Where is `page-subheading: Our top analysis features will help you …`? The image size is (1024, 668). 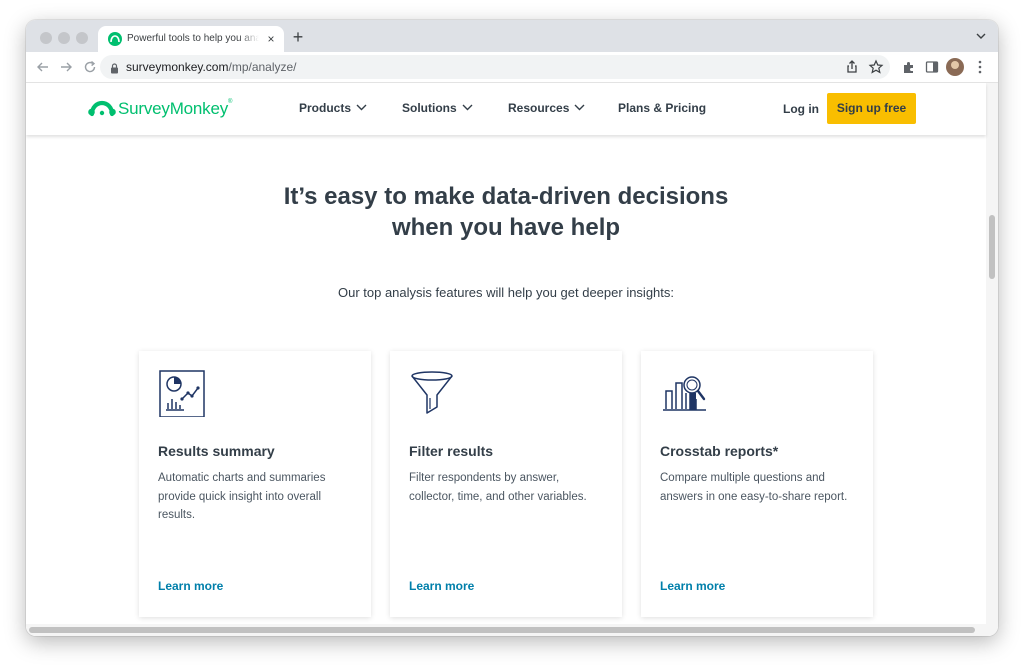 page-subheading: Our top analysis features will help you … is located at coordinates (506, 292).